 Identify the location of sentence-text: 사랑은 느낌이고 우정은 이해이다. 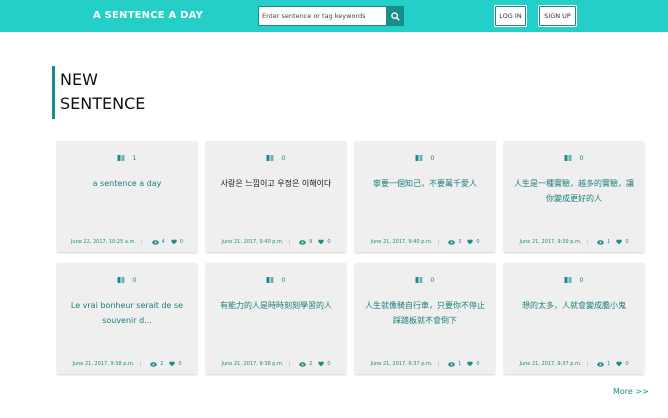
(276, 183).